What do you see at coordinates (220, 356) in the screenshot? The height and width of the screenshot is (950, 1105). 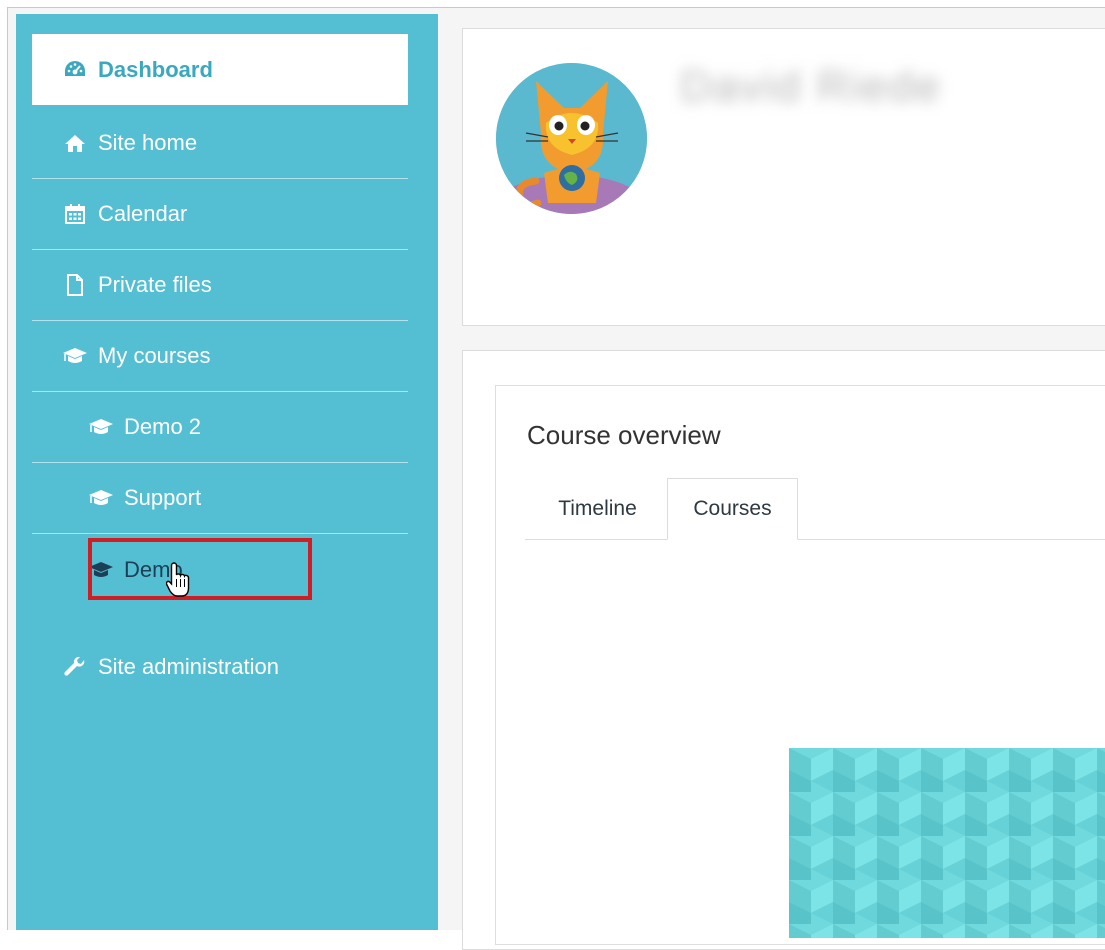 I see `nav-my-courses: My courses` at bounding box center [220, 356].